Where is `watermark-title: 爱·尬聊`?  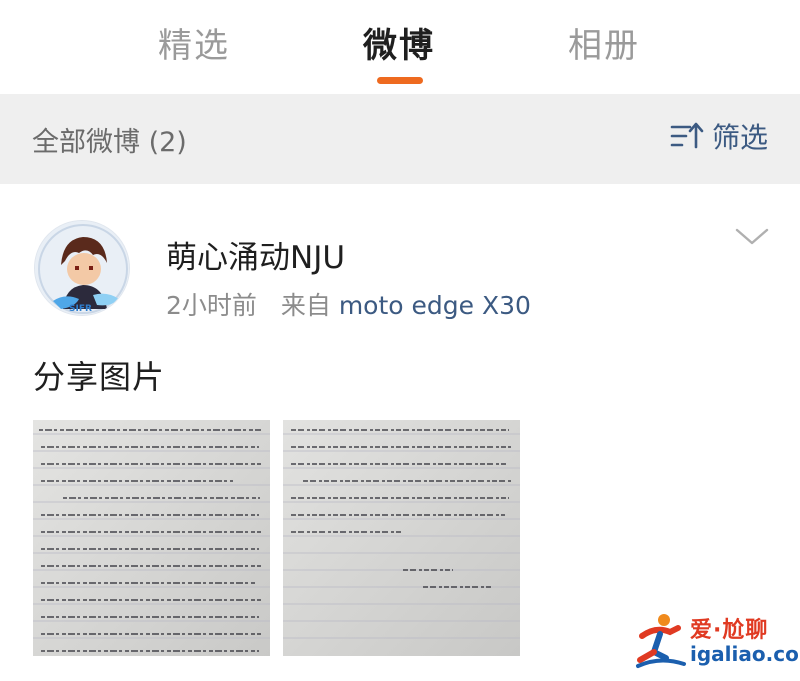 watermark-title: 爱·尬聊 is located at coordinates (729, 630).